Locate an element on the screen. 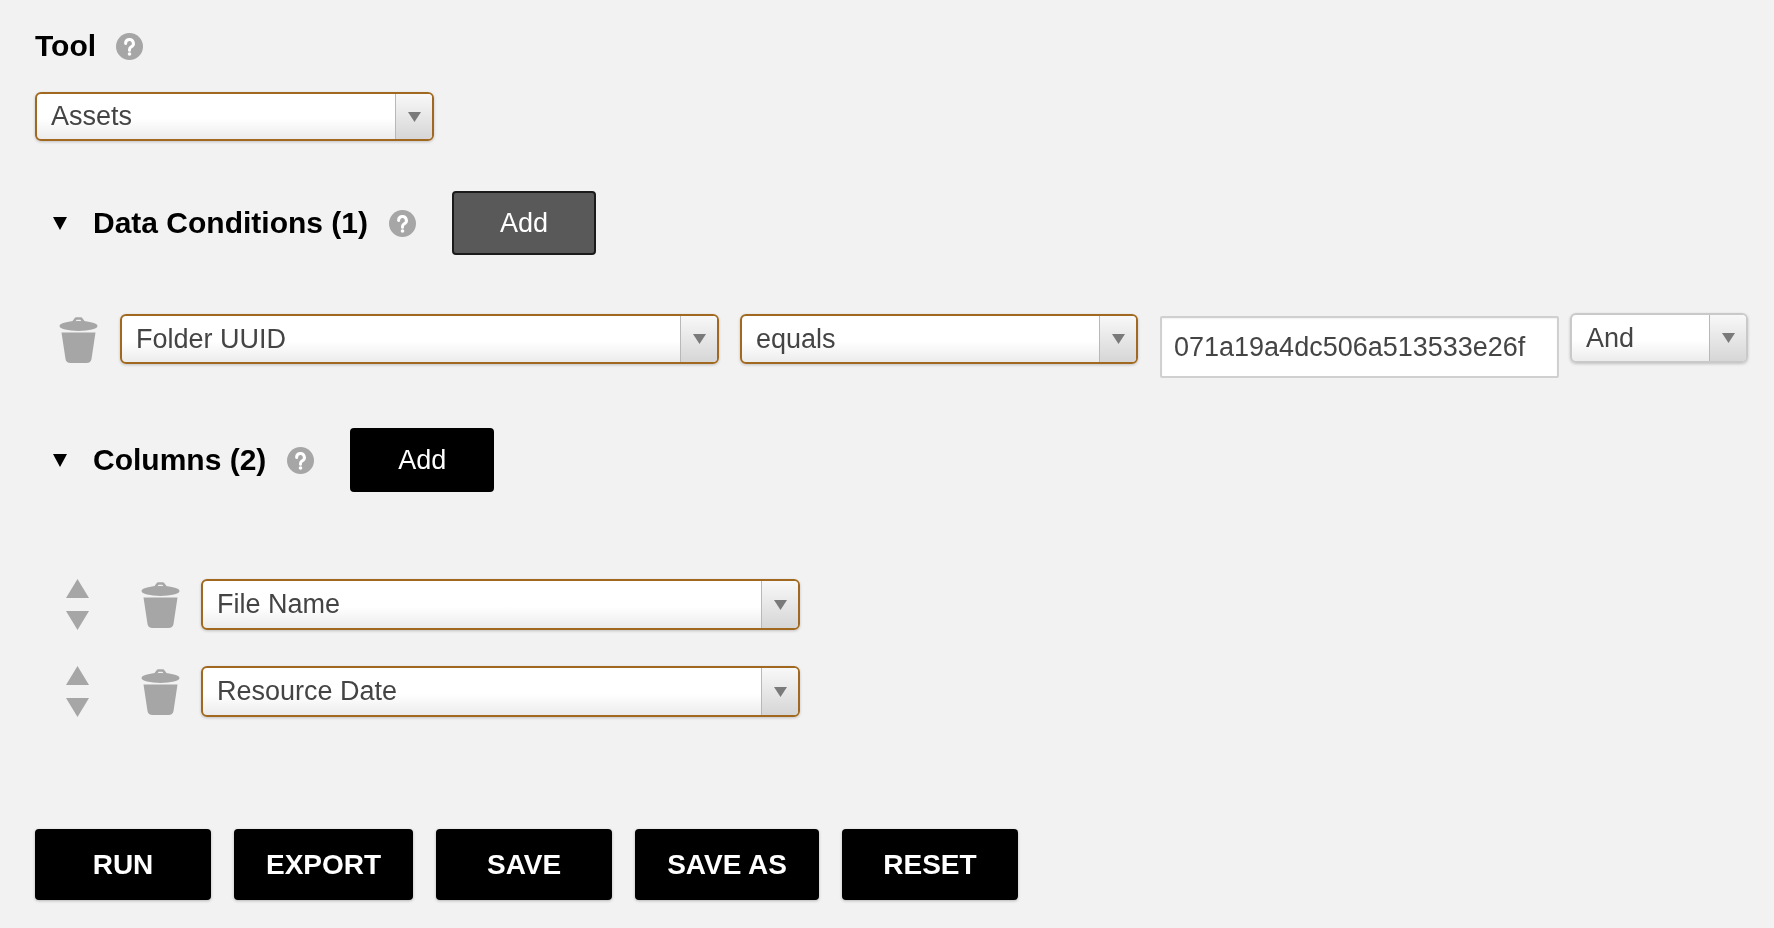 Image resolution: width=1774 pixels, height=928 pixels. action-button: SAVE is located at coordinates (524, 864).